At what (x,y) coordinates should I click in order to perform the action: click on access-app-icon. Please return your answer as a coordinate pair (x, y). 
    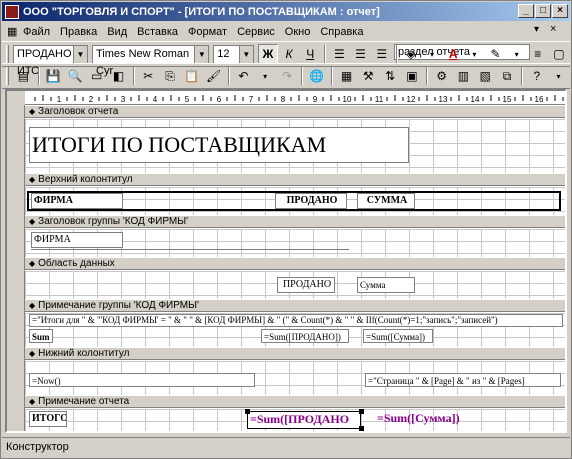
    Looking at the image, I should click on (12, 11).